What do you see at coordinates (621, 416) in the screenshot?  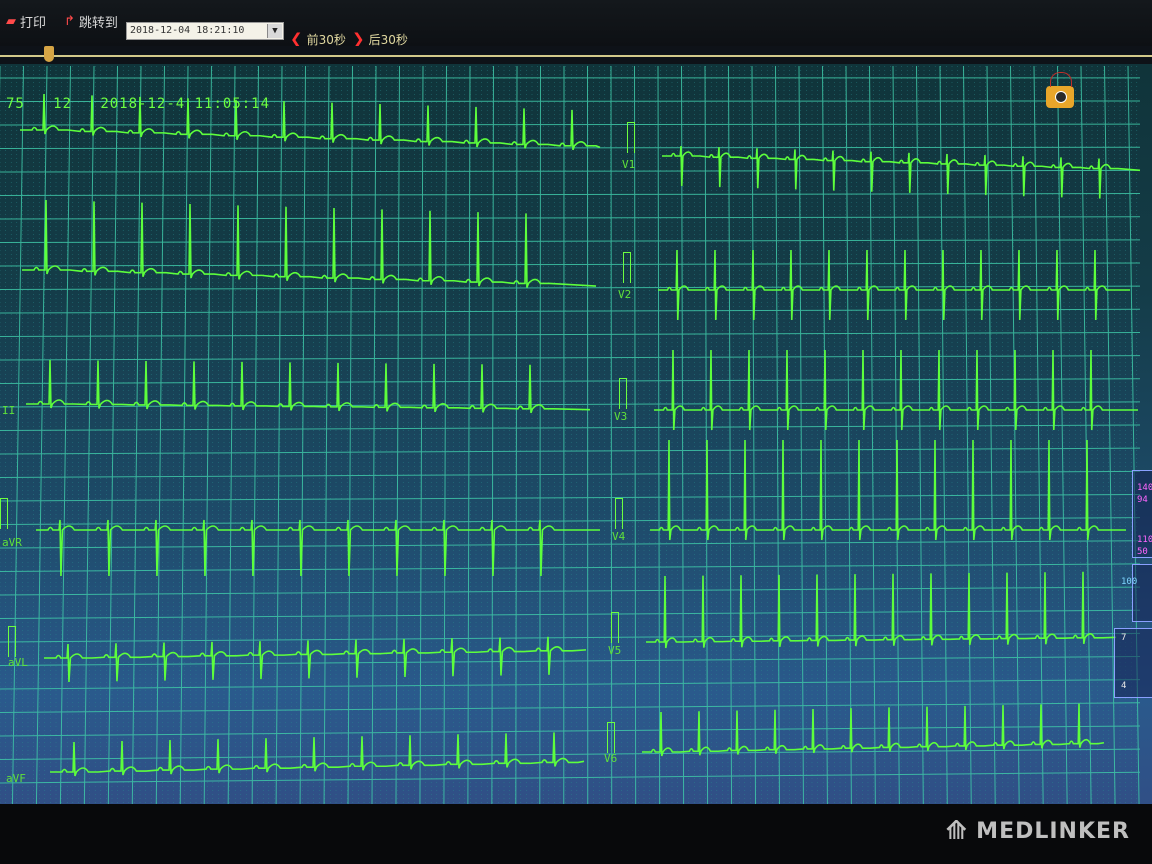 I see `lead-label-v3: V3` at bounding box center [621, 416].